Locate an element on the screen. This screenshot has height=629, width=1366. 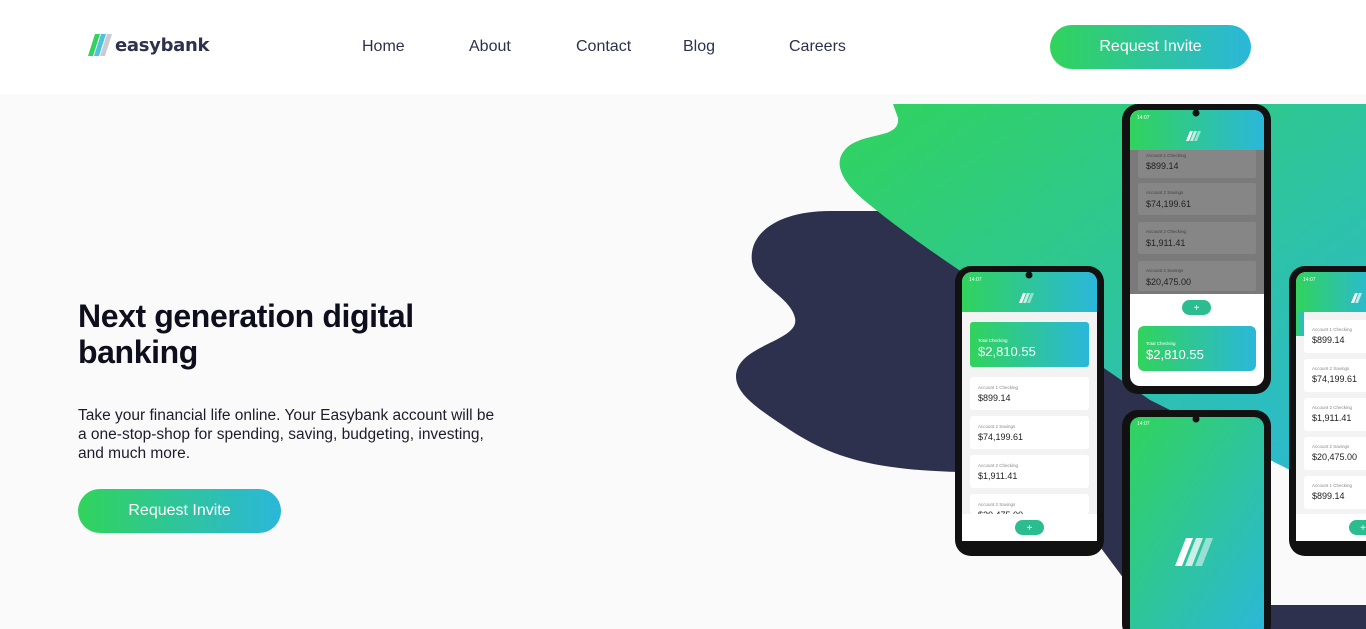
phone-top-account-1-label: Account 1 Checking is located at coordinates (1166, 155).